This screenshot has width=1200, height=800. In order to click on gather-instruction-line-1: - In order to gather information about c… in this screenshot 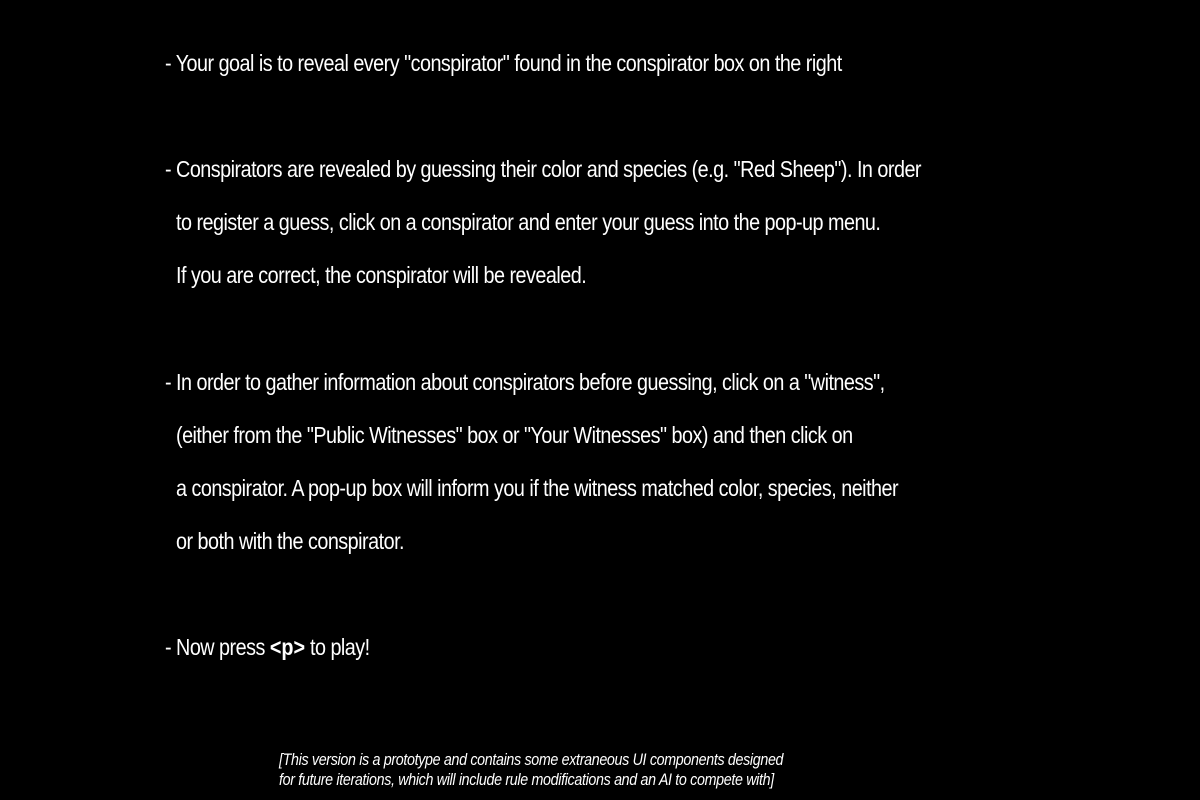, I will do `click(525, 382)`.